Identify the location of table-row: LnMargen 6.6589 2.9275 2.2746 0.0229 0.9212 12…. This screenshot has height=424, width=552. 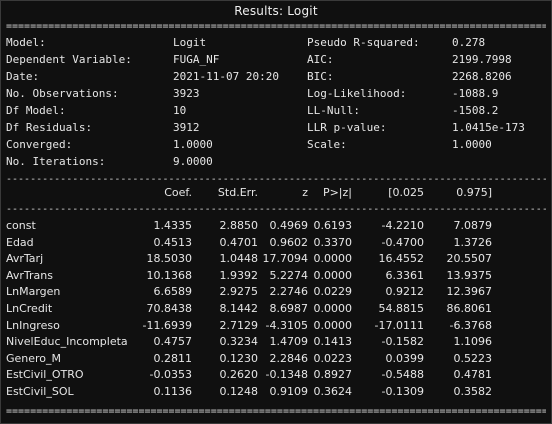
(276, 292).